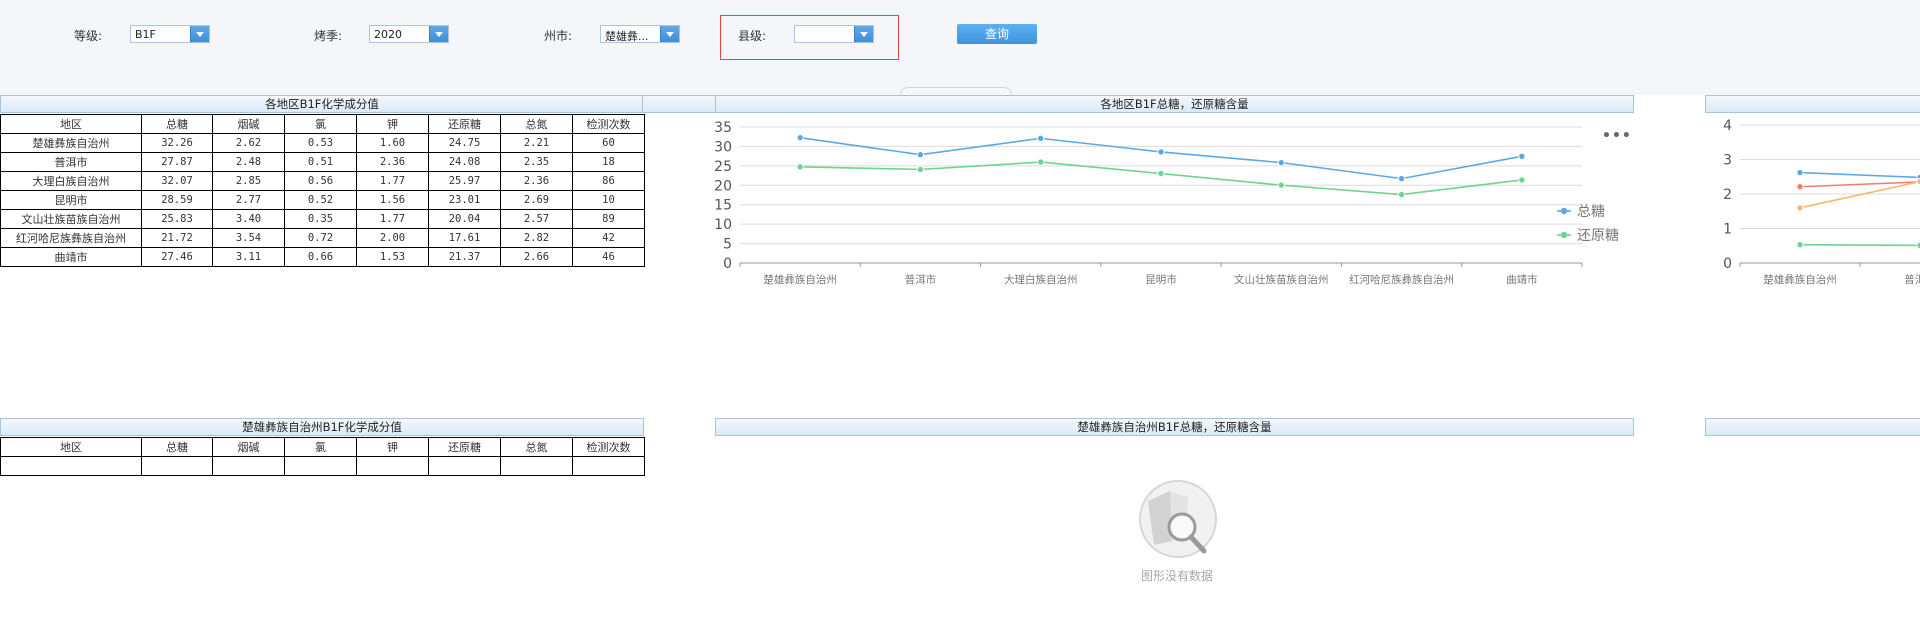 The image size is (1920, 629). What do you see at coordinates (145, 34) in the screenshot?
I see `grade-value: B1F` at bounding box center [145, 34].